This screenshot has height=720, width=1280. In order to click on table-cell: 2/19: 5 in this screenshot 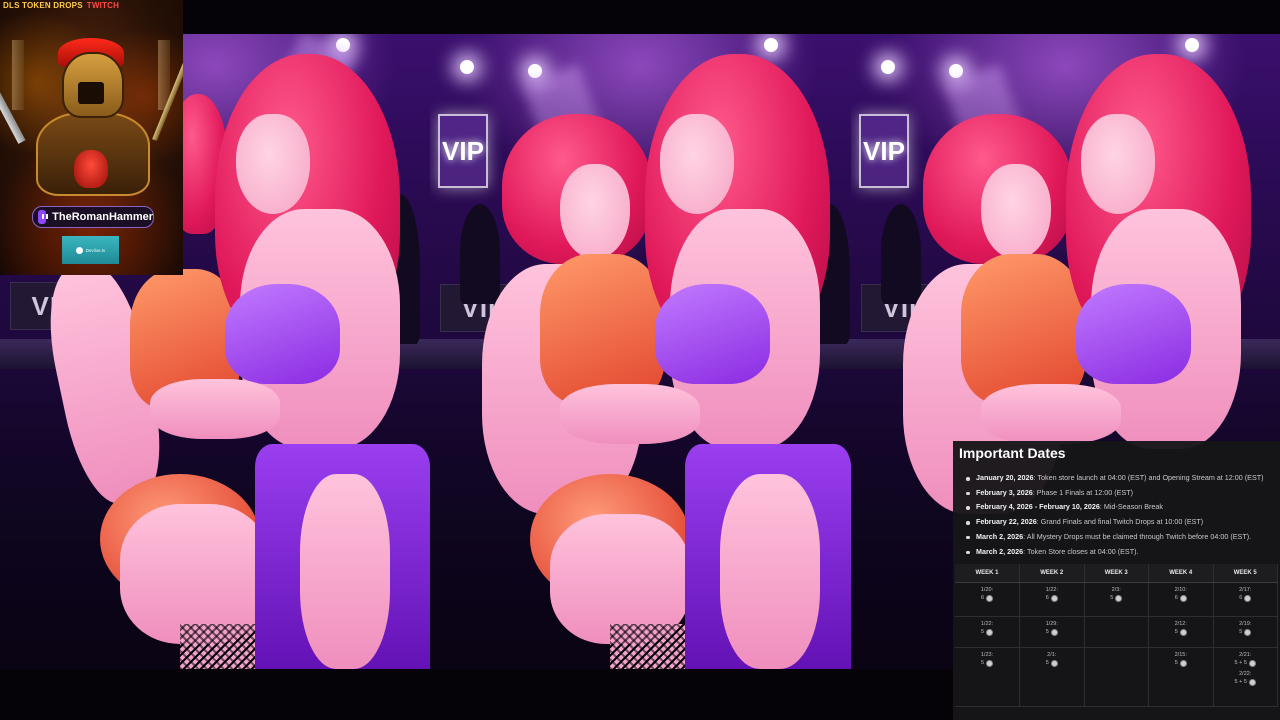, I will do `click(1245, 632)`.